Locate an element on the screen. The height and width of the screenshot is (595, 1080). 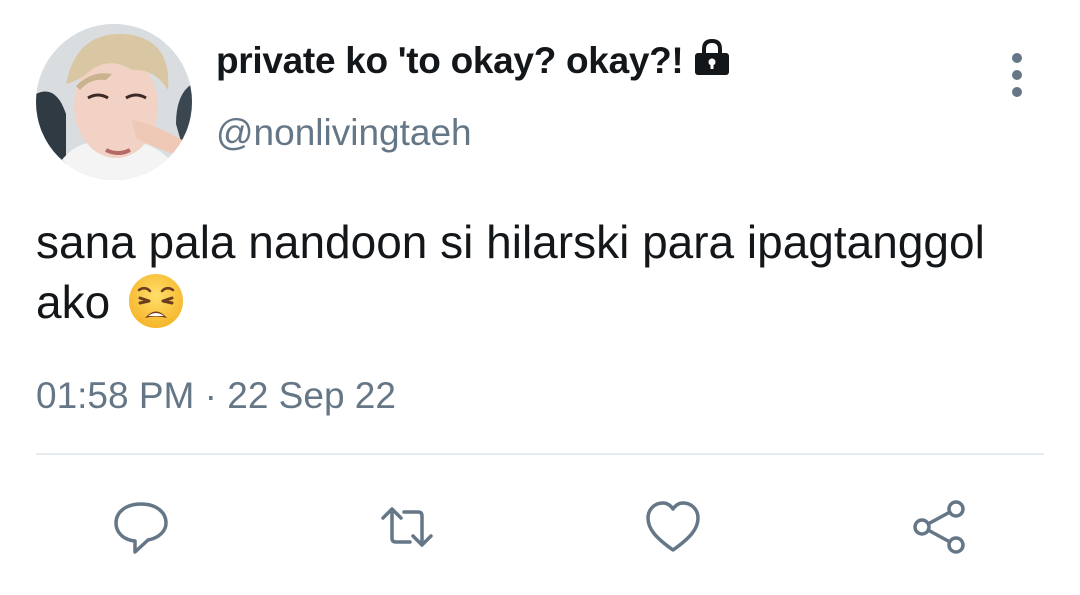
lock-icon is located at coordinates (712, 56).